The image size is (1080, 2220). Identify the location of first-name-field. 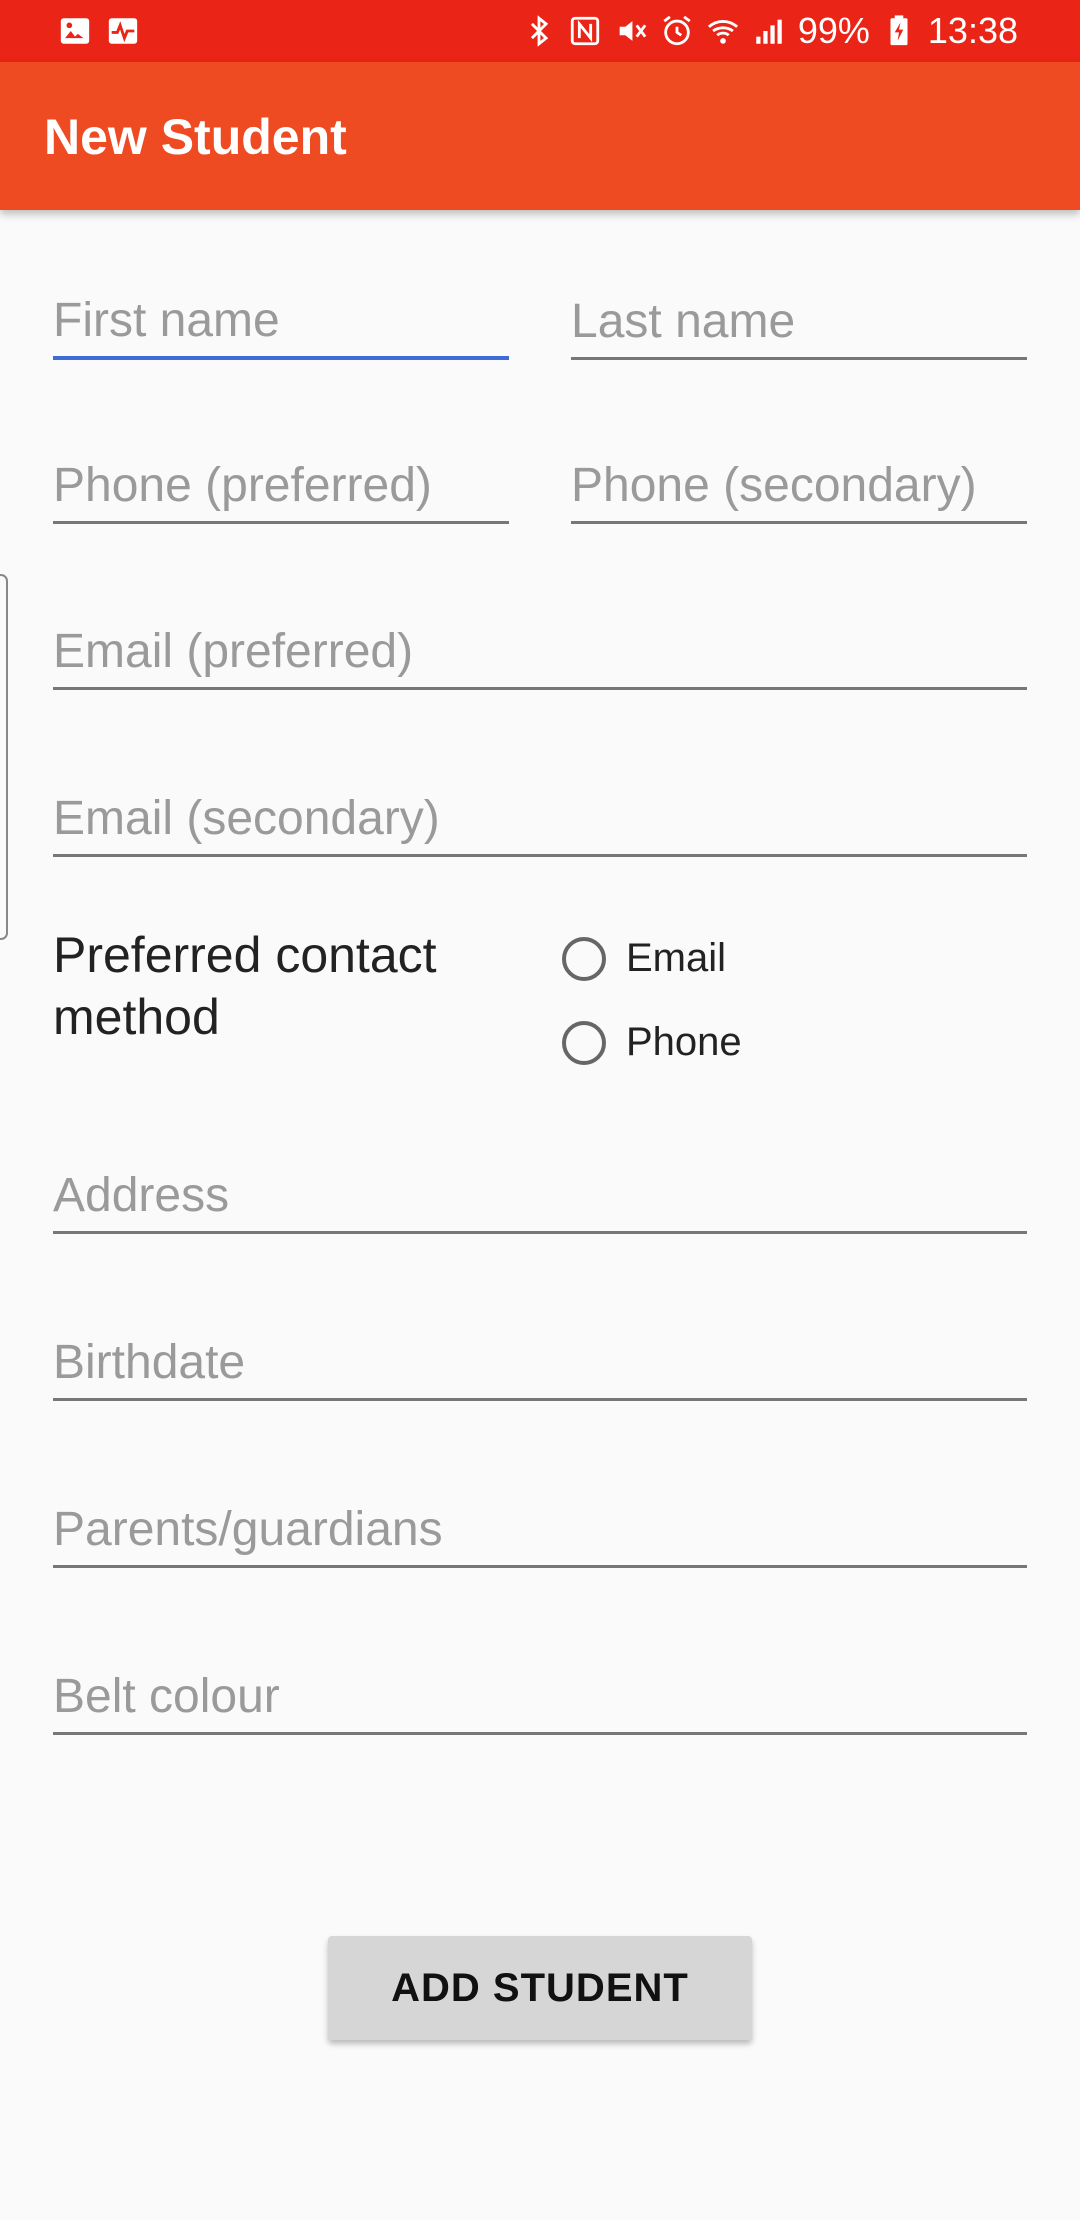
(281, 315).